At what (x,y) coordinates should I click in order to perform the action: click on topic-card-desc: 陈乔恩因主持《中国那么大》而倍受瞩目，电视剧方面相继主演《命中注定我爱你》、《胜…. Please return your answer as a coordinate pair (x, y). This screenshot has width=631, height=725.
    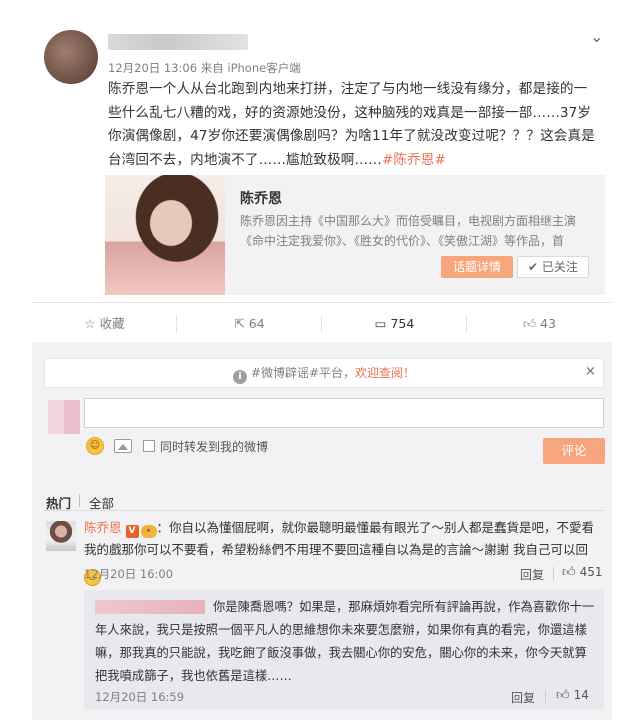
    Looking at the image, I should click on (408, 231).